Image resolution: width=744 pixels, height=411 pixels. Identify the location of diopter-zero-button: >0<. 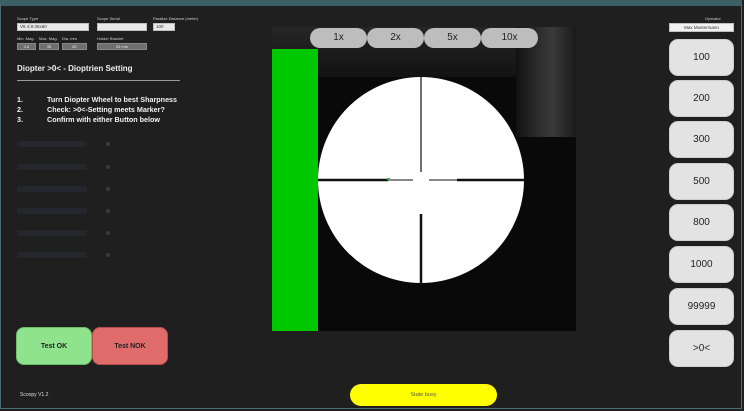
(701, 348).